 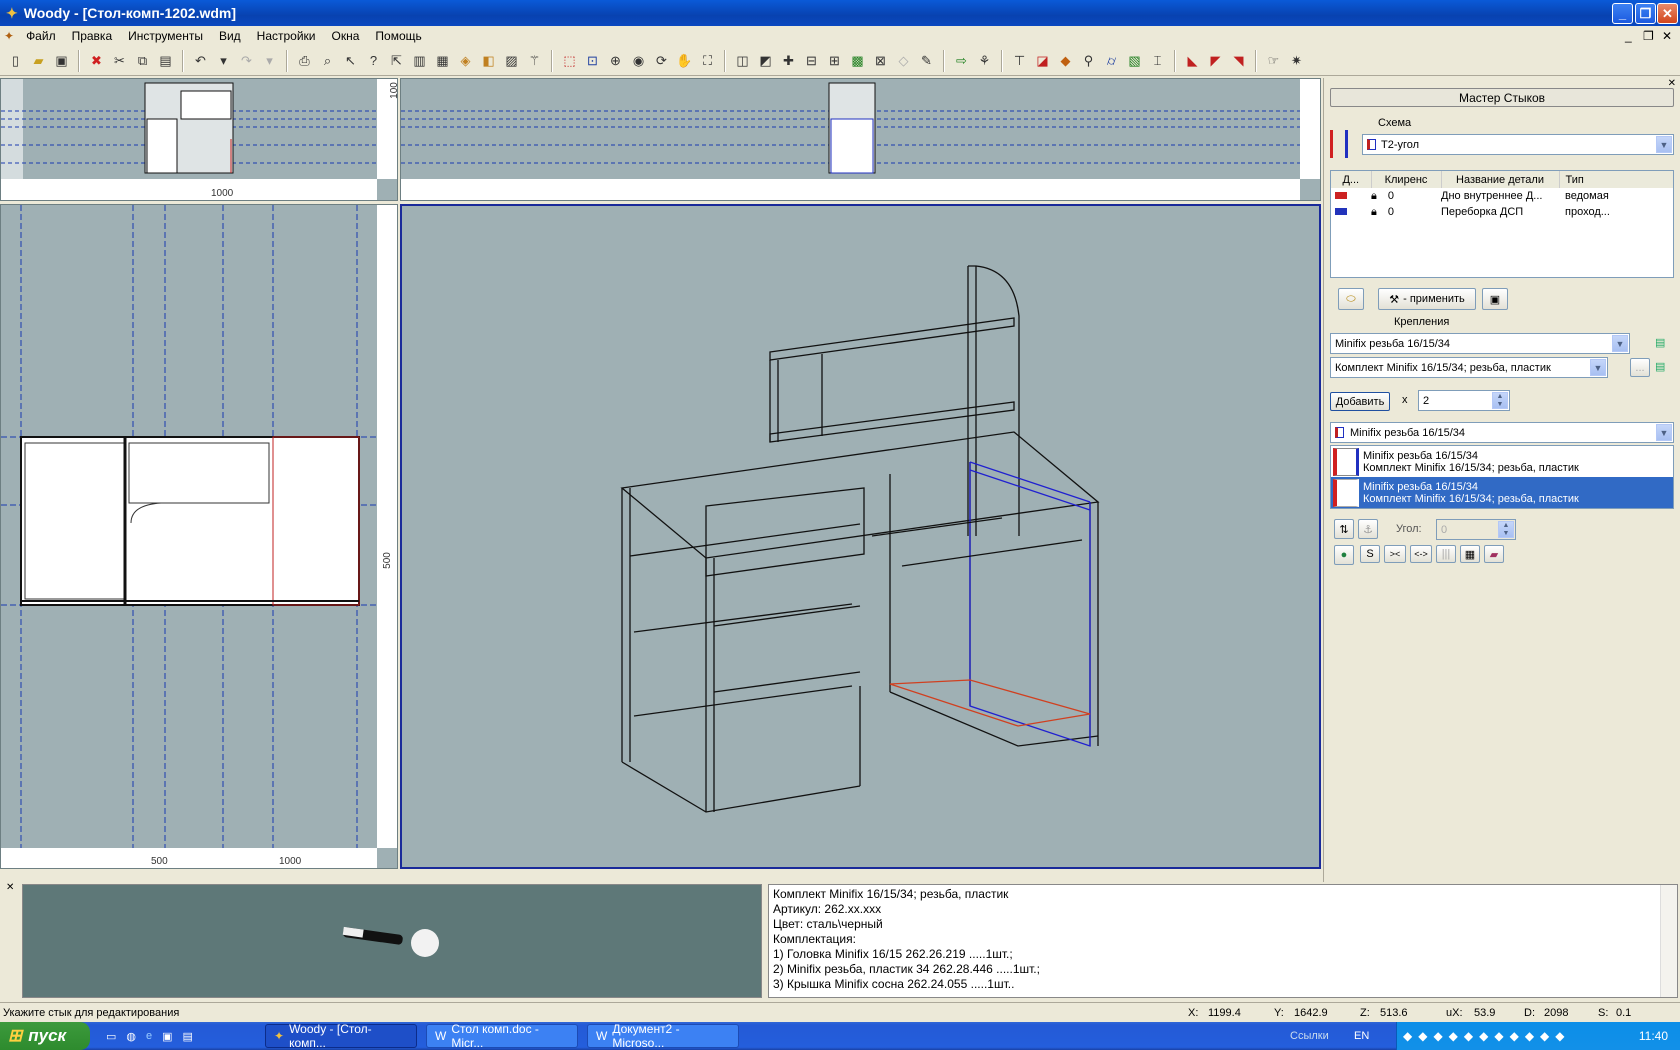 What do you see at coordinates (1464, 400) in the screenshot?
I see `quantity-stepper: 2 ▲ ▼` at bounding box center [1464, 400].